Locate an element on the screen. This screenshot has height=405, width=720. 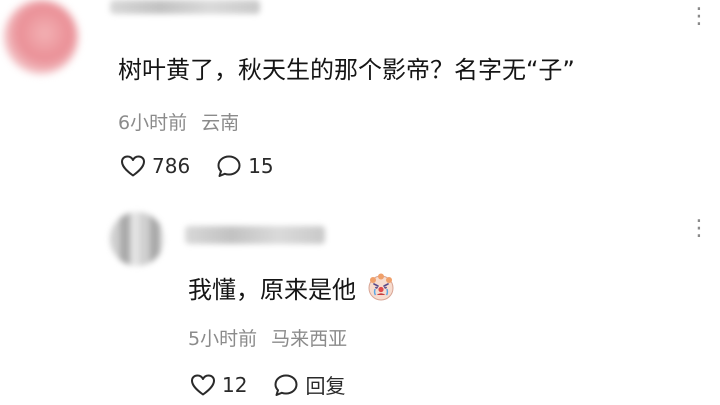
reply-location: 马来西亚 is located at coordinates (309, 339).